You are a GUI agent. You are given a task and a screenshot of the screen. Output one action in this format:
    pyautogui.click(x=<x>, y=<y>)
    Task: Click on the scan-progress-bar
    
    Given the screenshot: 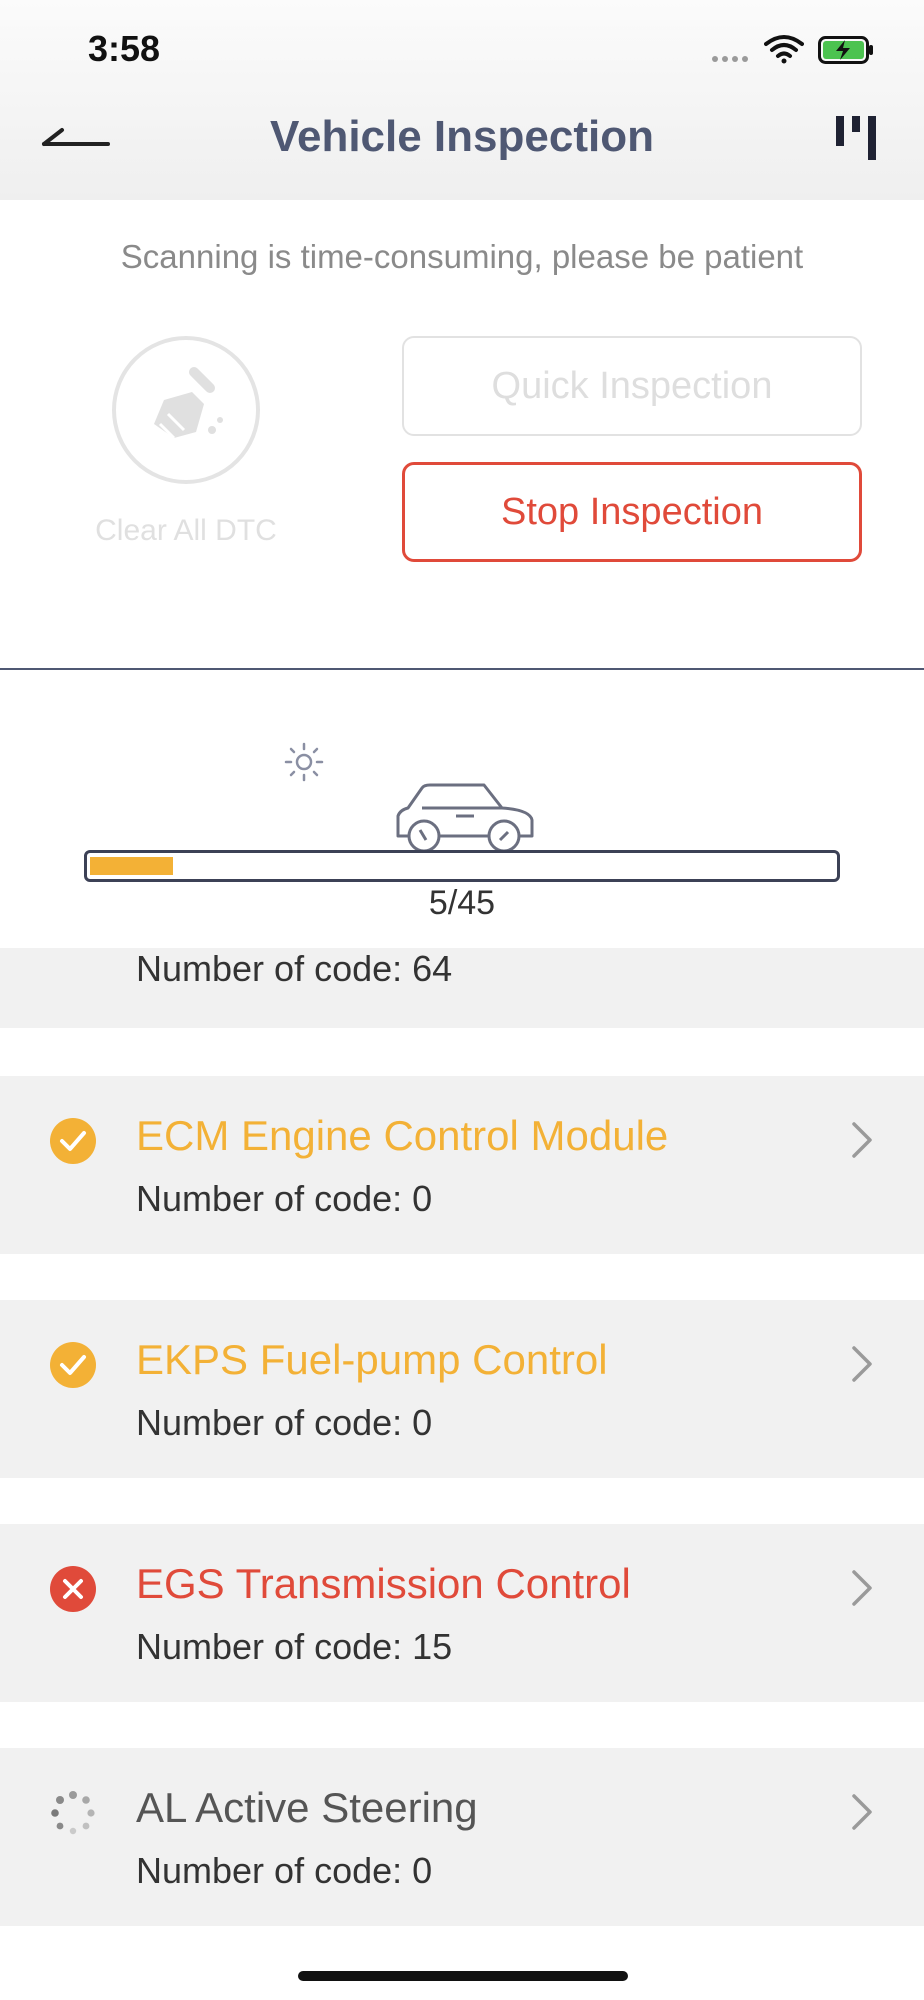 What is the action you would take?
    pyautogui.click(x=462, y=866)
    